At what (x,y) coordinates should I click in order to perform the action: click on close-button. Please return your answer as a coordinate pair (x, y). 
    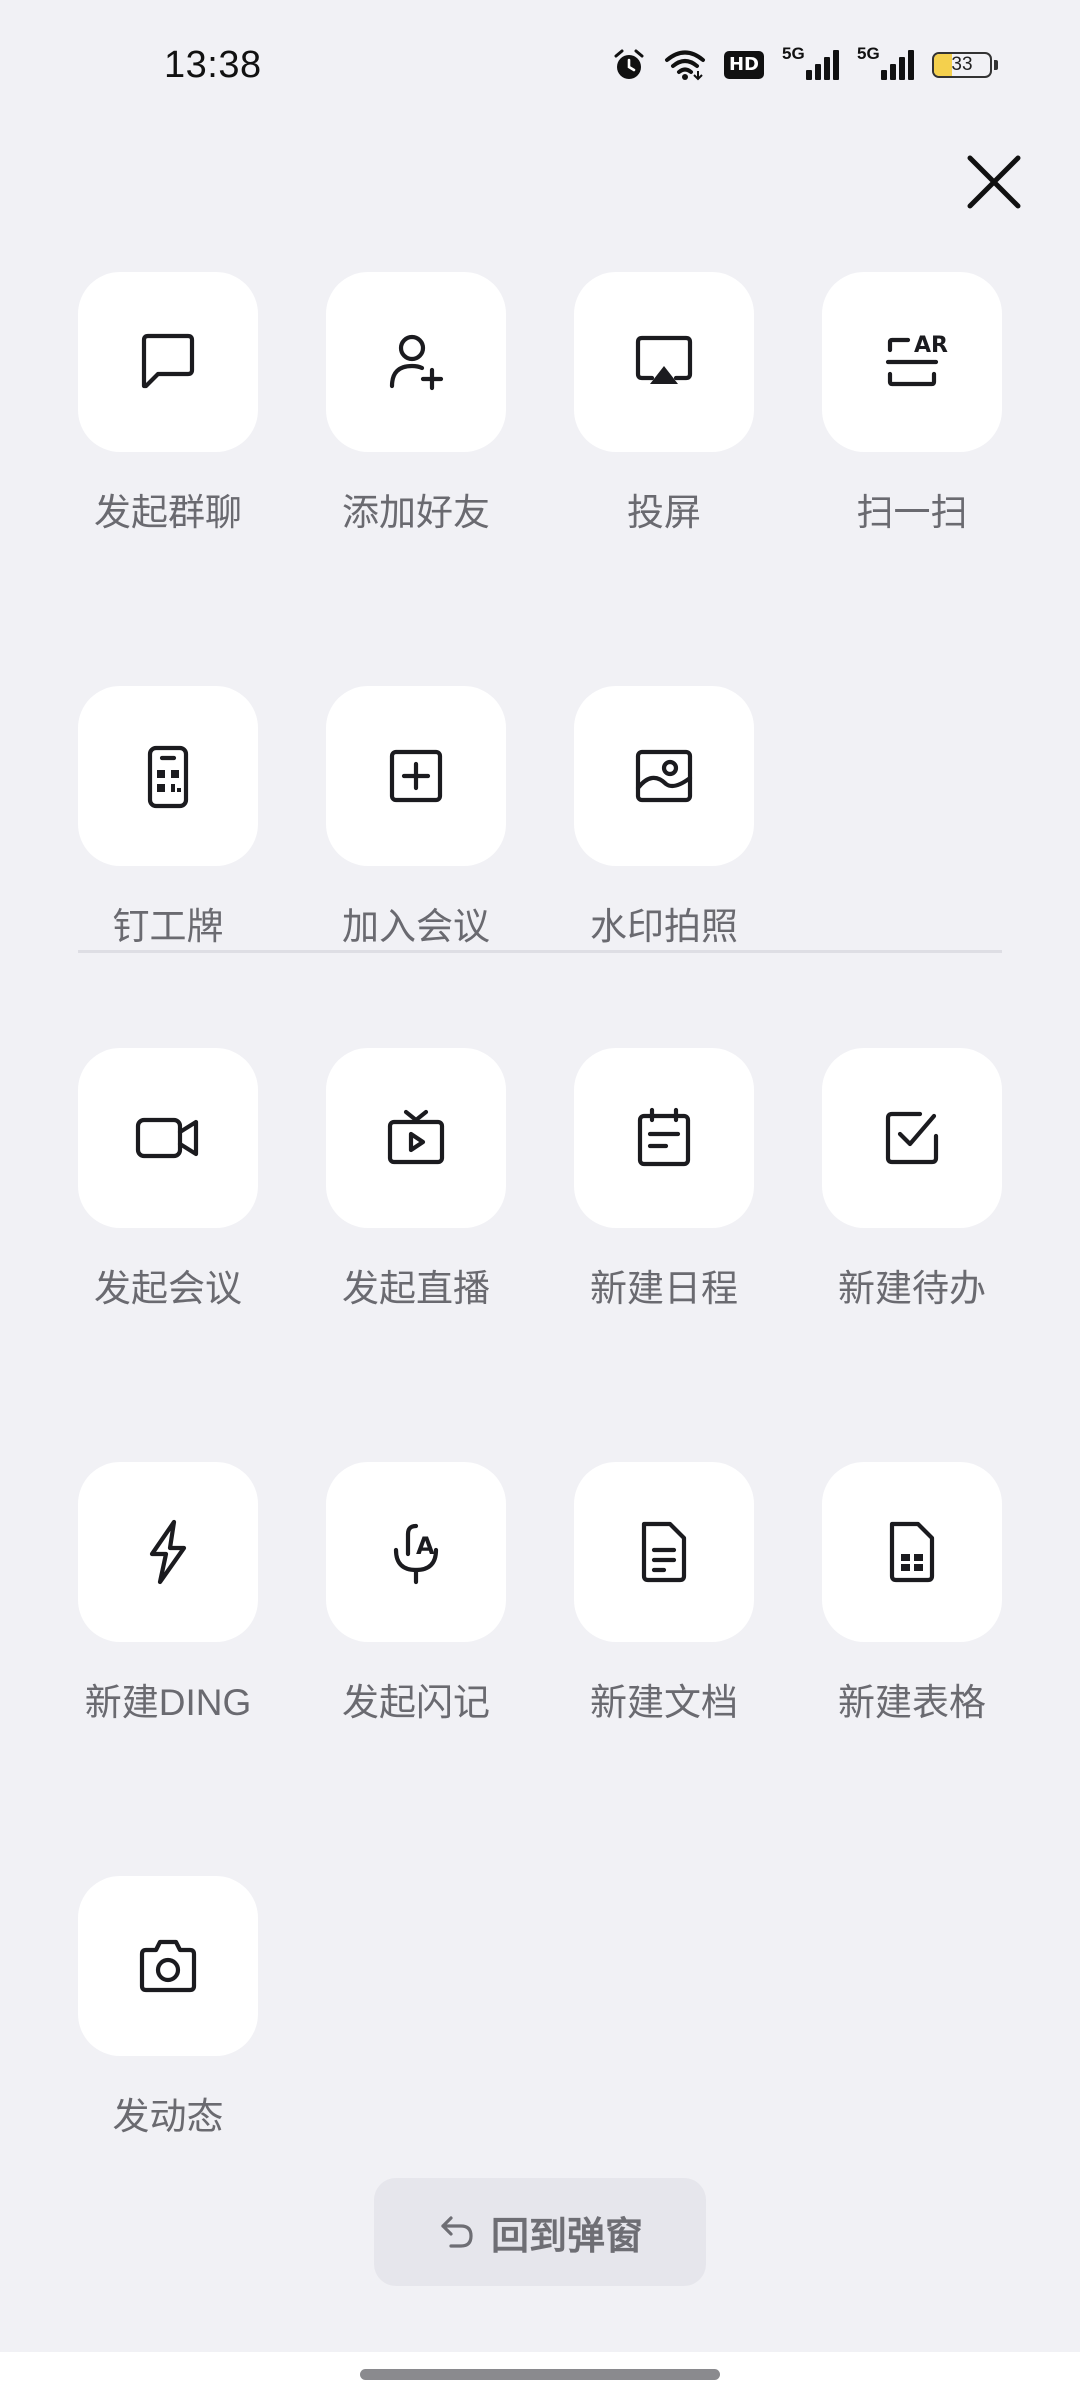
    Looking at the image, I should click on (994, 182).